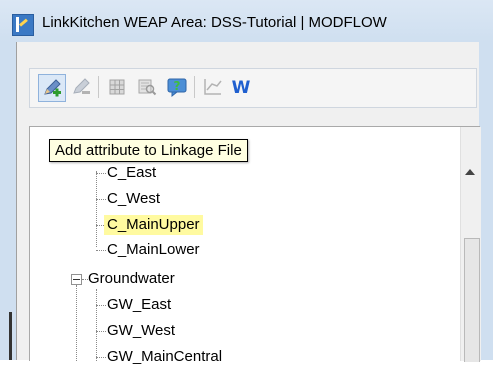 The width and height of the screenshot is (493, 367). Describe the element at coordinates (8, 201) in the screenshot. I see `window-frame-left` at that location.